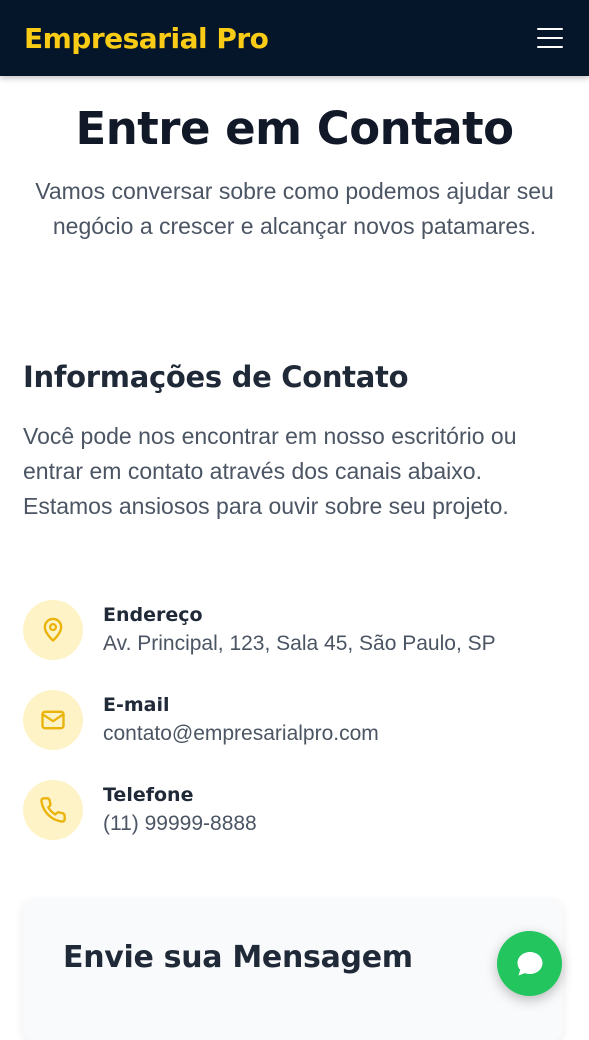 The width and height of the screenshot is (589, 1040). What do you see at coordinates (136, 705) in the screenshot?
I see `contact-label: E-mail` at bounding box center [136, 705].